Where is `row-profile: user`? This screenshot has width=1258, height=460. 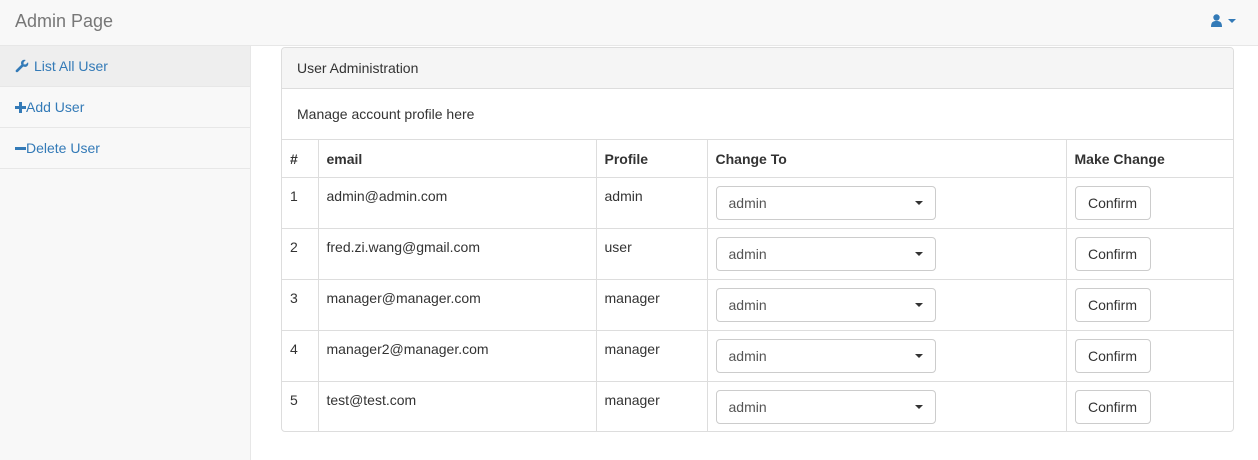
row-profile: user is located at coordinates (652, 254).